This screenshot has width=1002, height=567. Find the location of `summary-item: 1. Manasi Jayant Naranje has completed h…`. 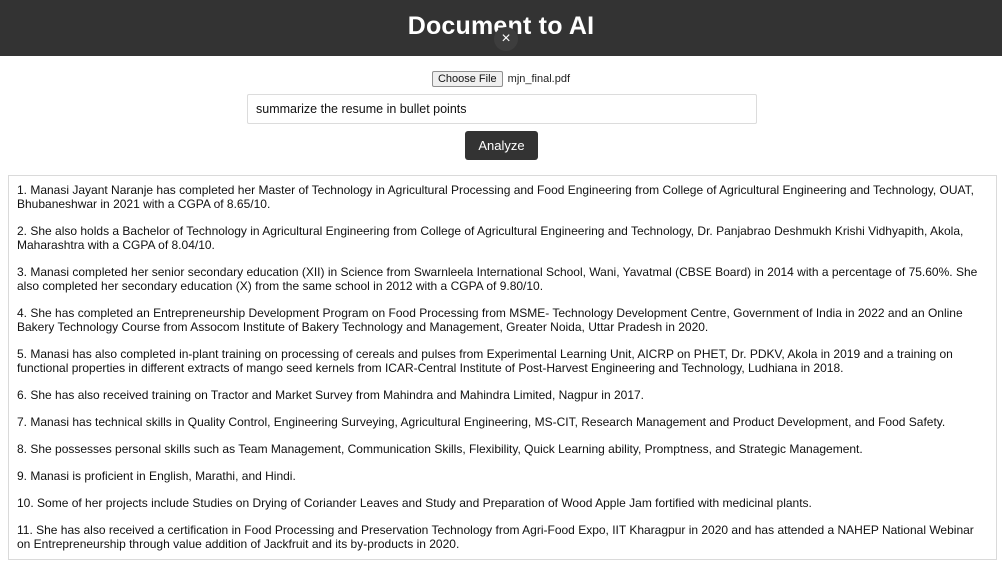

summary-item: 1. Manasi Jayant Naranje has completed h… is located at coordinates (495, 197).